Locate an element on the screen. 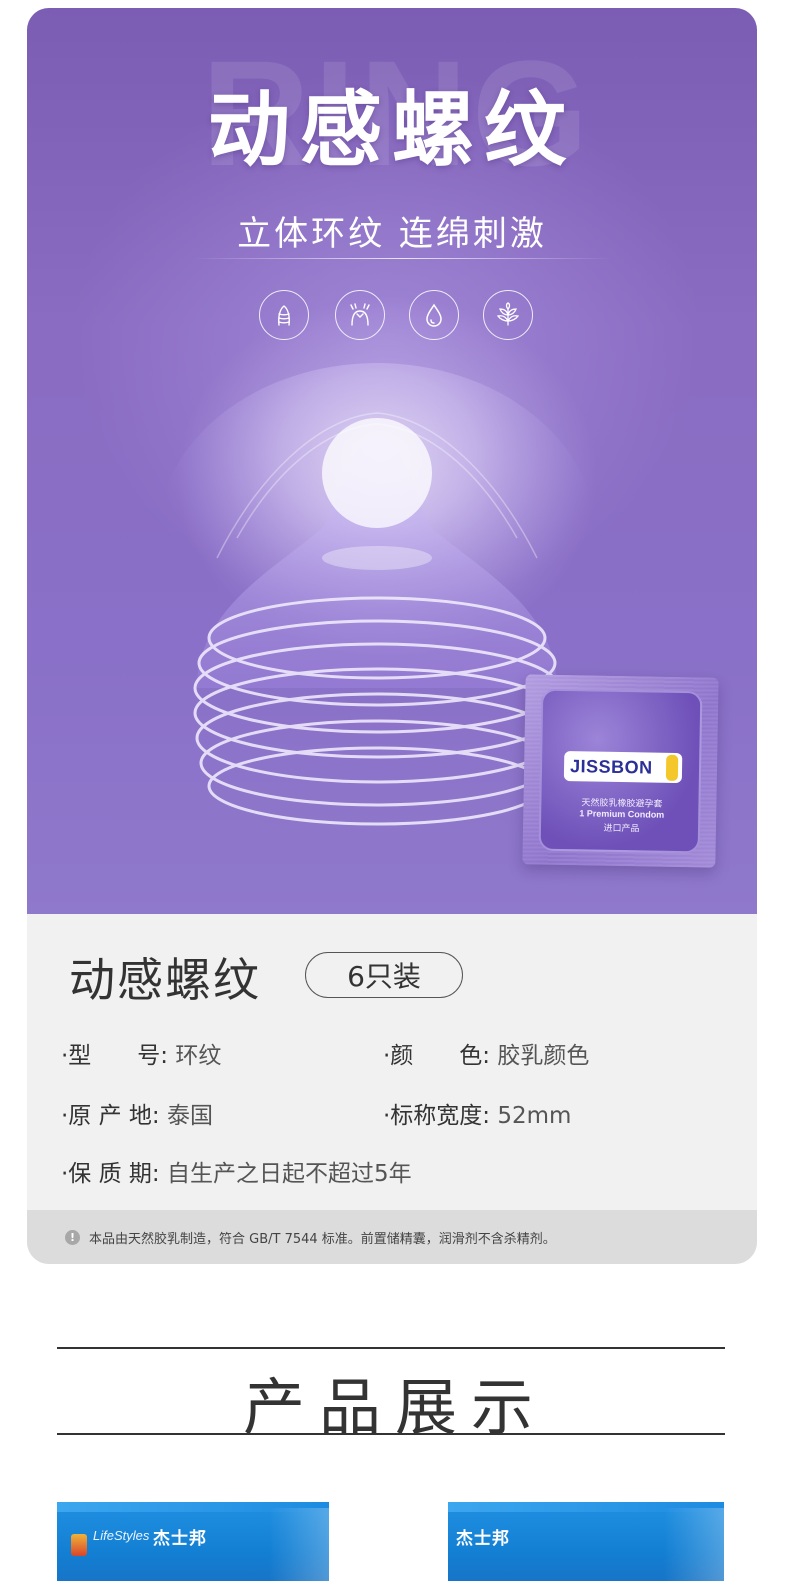  section-top-divider is located at coordinates (391, 1348).